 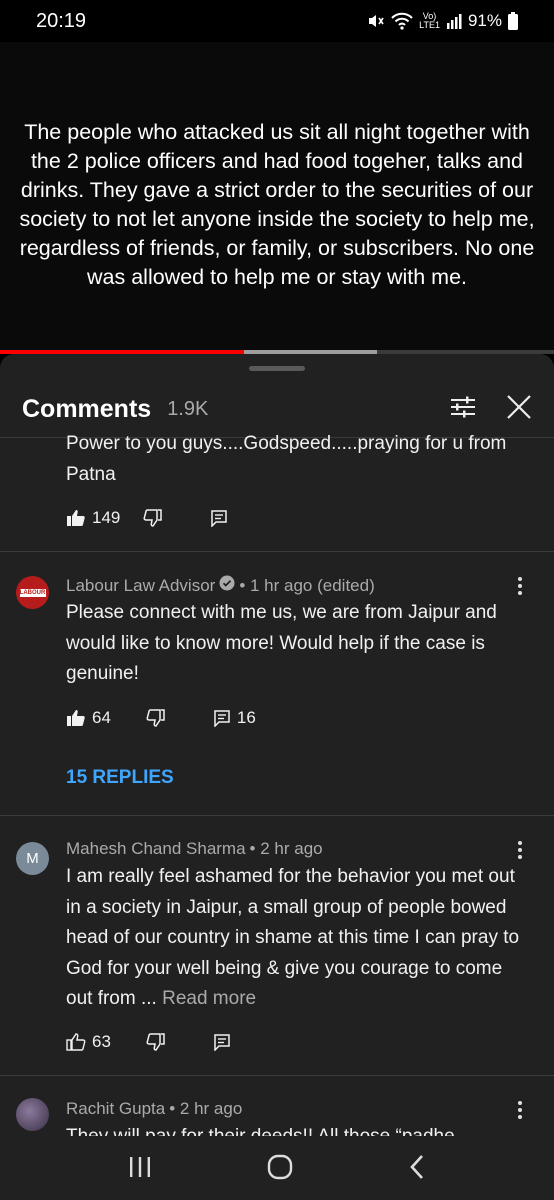 What do you see at coordinates (402, 21) in the screenshot?
I see `wifi-icon` at bounding box center [402, 21].